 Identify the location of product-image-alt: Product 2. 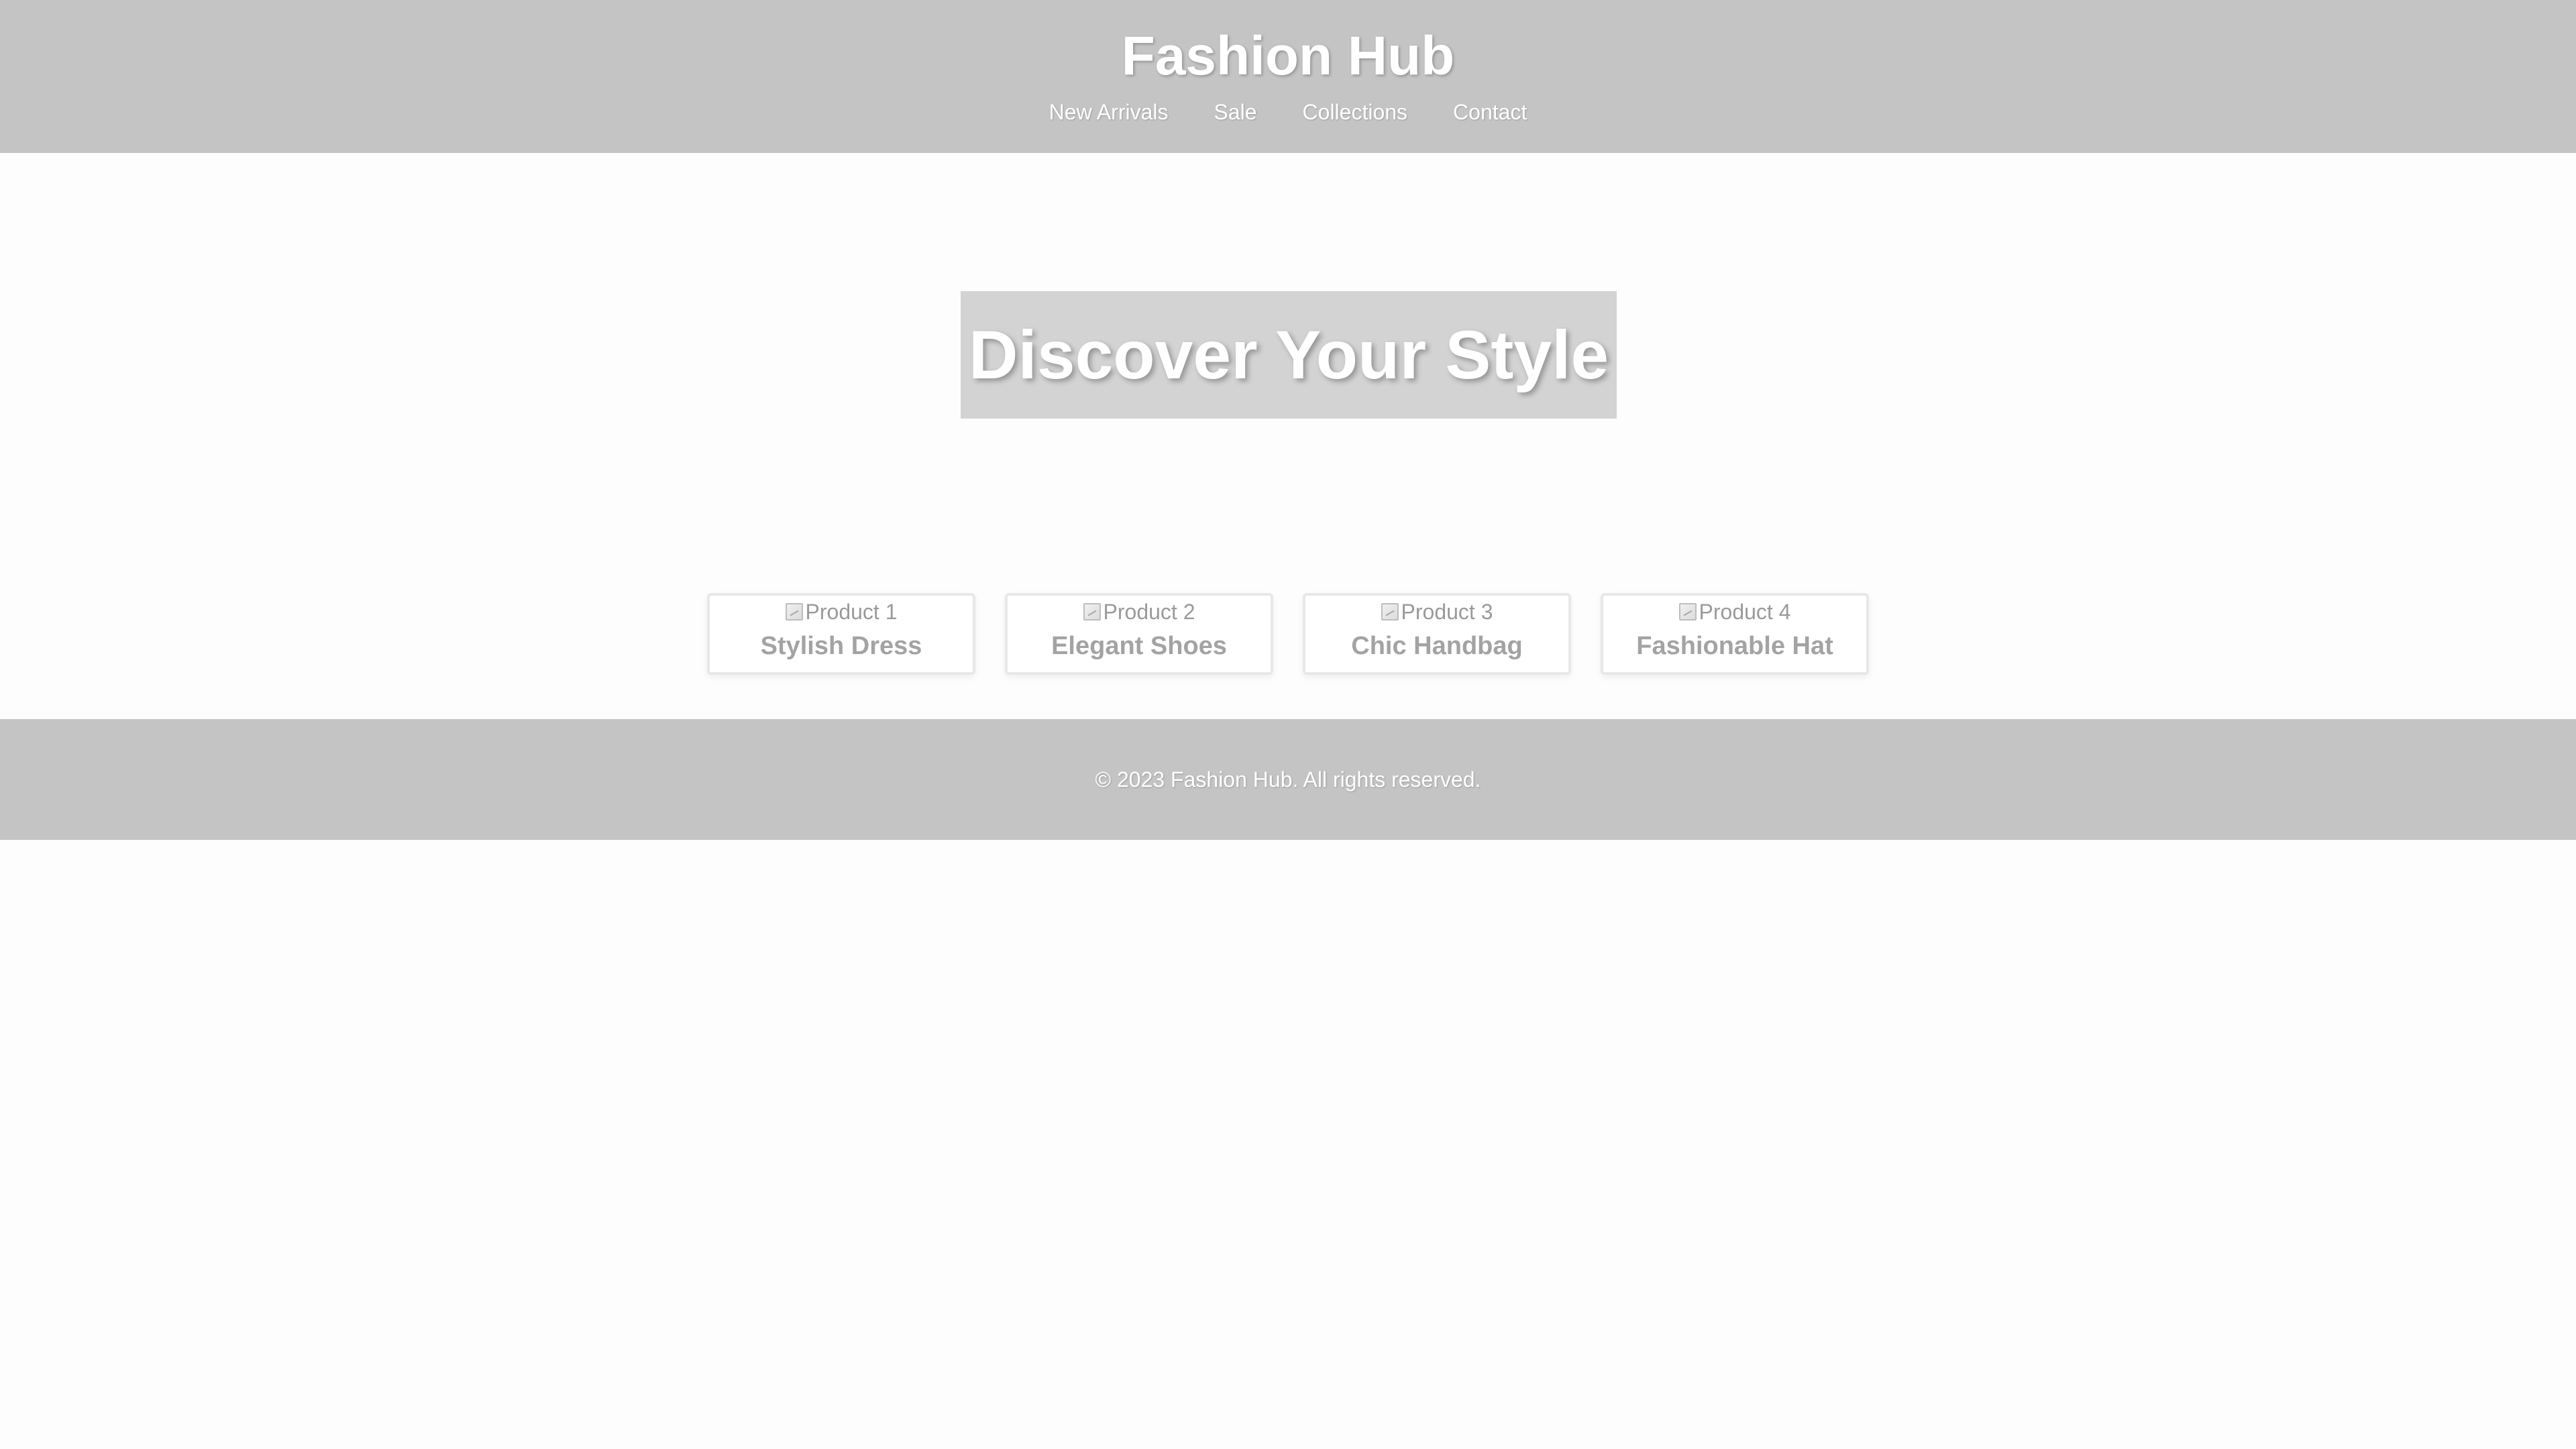
(1149, 612).